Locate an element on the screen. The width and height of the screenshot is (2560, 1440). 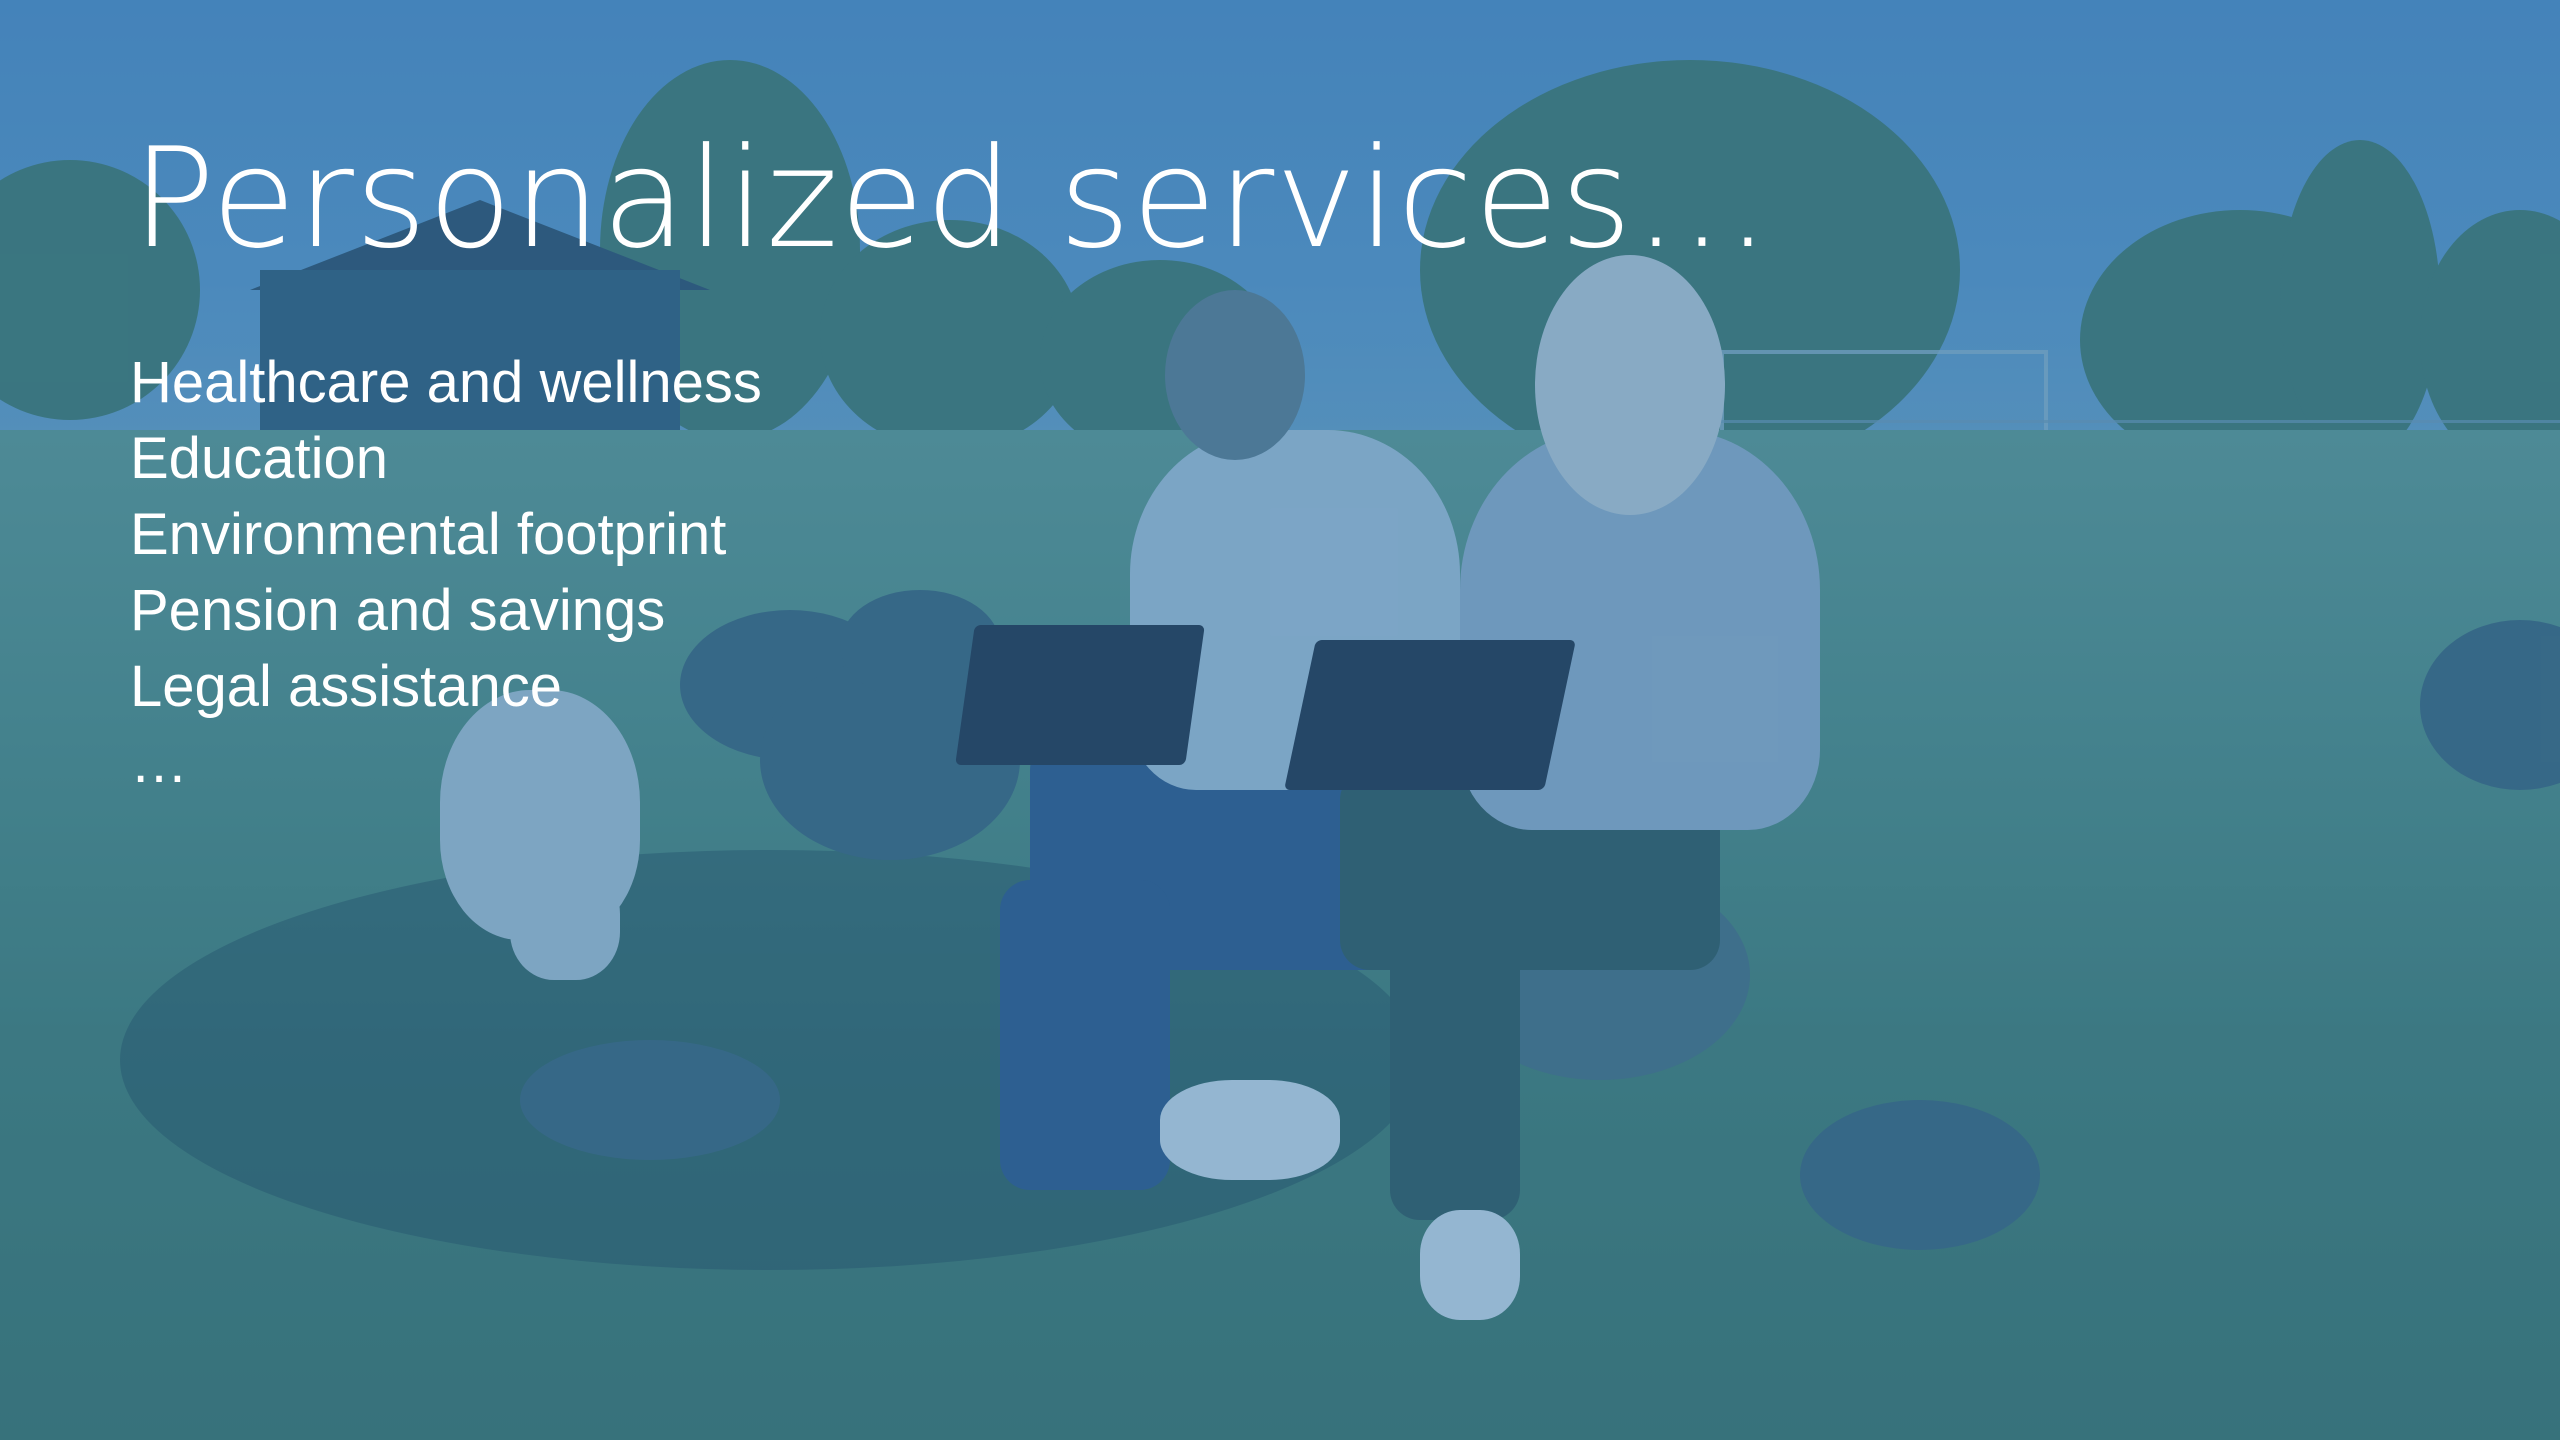
list-item: Healthcare and wellness is located at coordinates (446, 382).